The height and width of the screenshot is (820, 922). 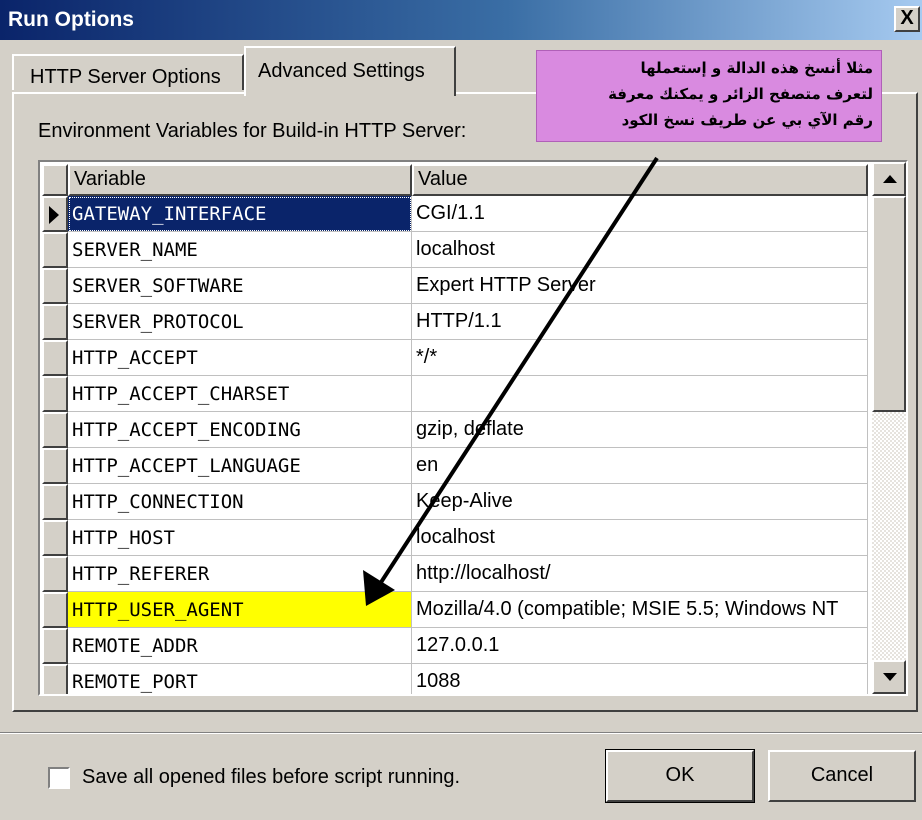 I want to click on variable-cell: HTTP_HOST, so click(x=240, y=538).